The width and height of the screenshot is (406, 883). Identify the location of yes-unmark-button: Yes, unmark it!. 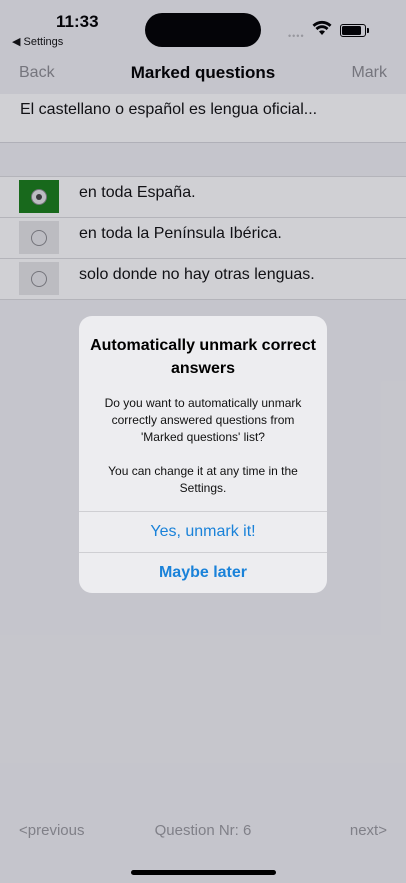
(203, 531).